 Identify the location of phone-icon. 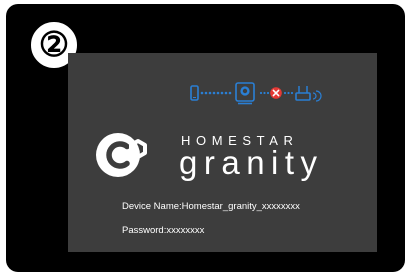
(194, 93).